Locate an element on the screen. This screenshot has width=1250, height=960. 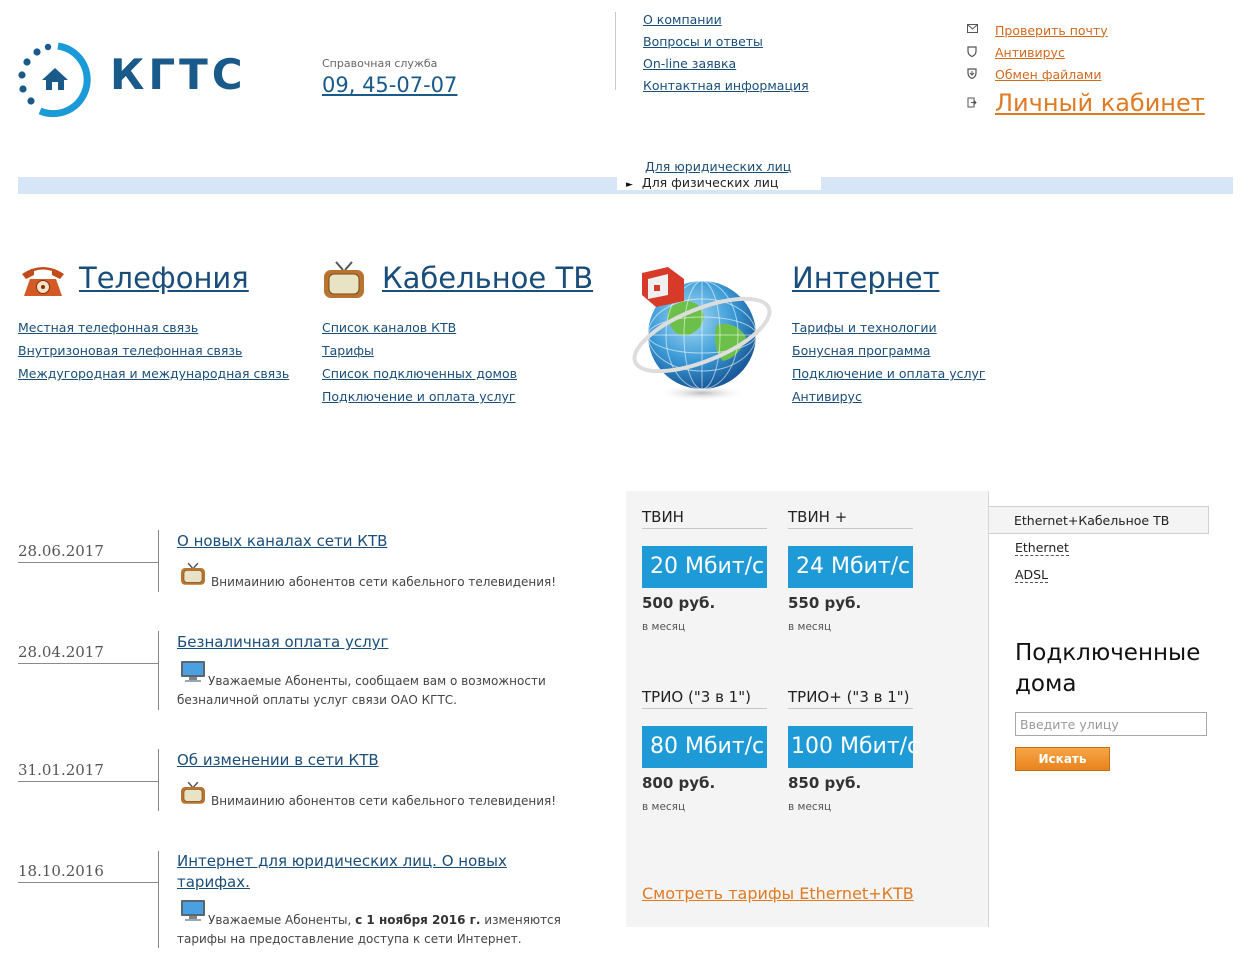
more-tariffs-link: Смотреть тарифы Ethernet+КТВ is located at coordinates (778, 893).